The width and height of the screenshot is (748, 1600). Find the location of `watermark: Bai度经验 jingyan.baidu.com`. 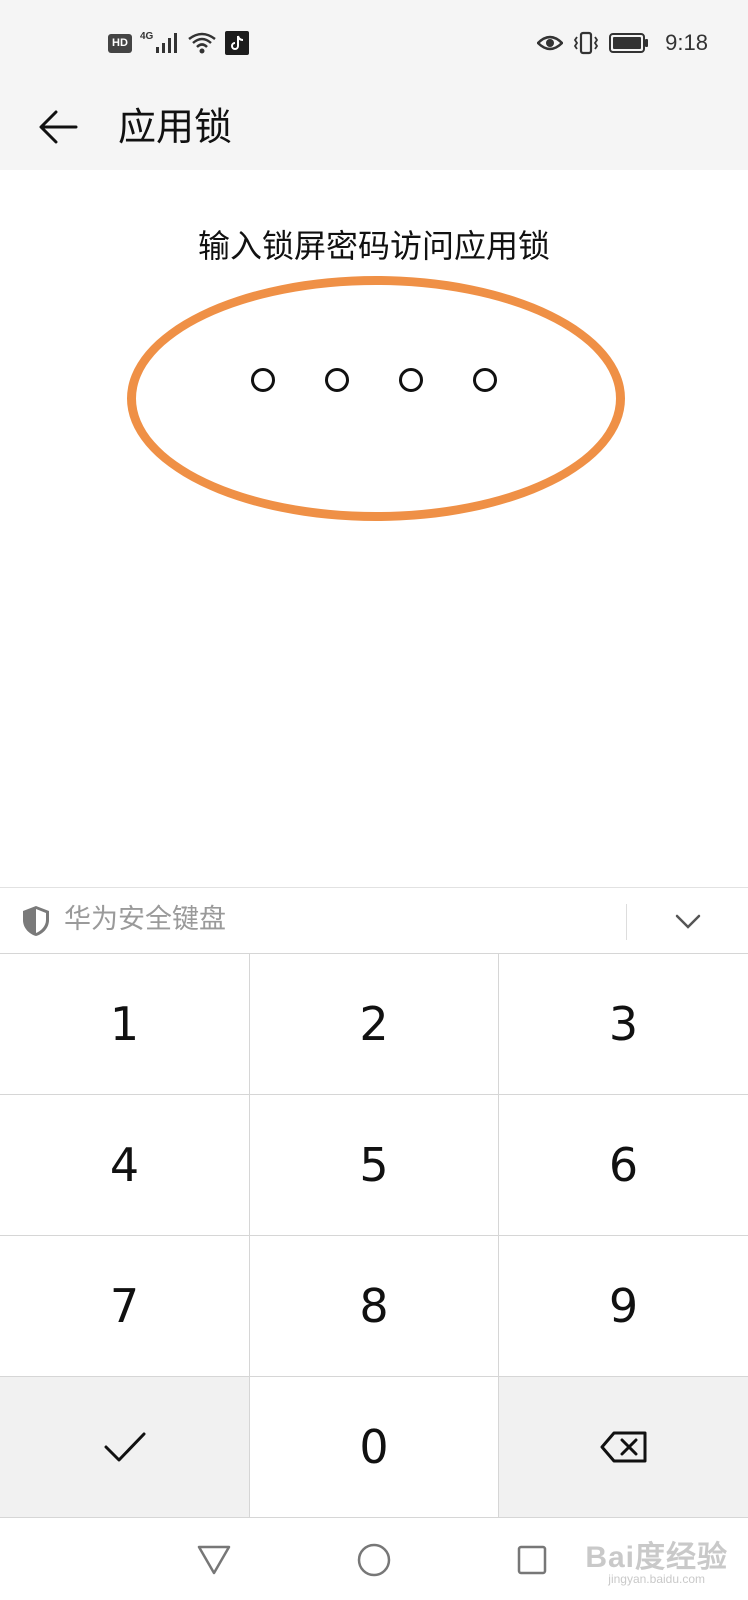

watermark: Bai度经验 jingyan.baidu.com is located at coordinates (656, 1559).